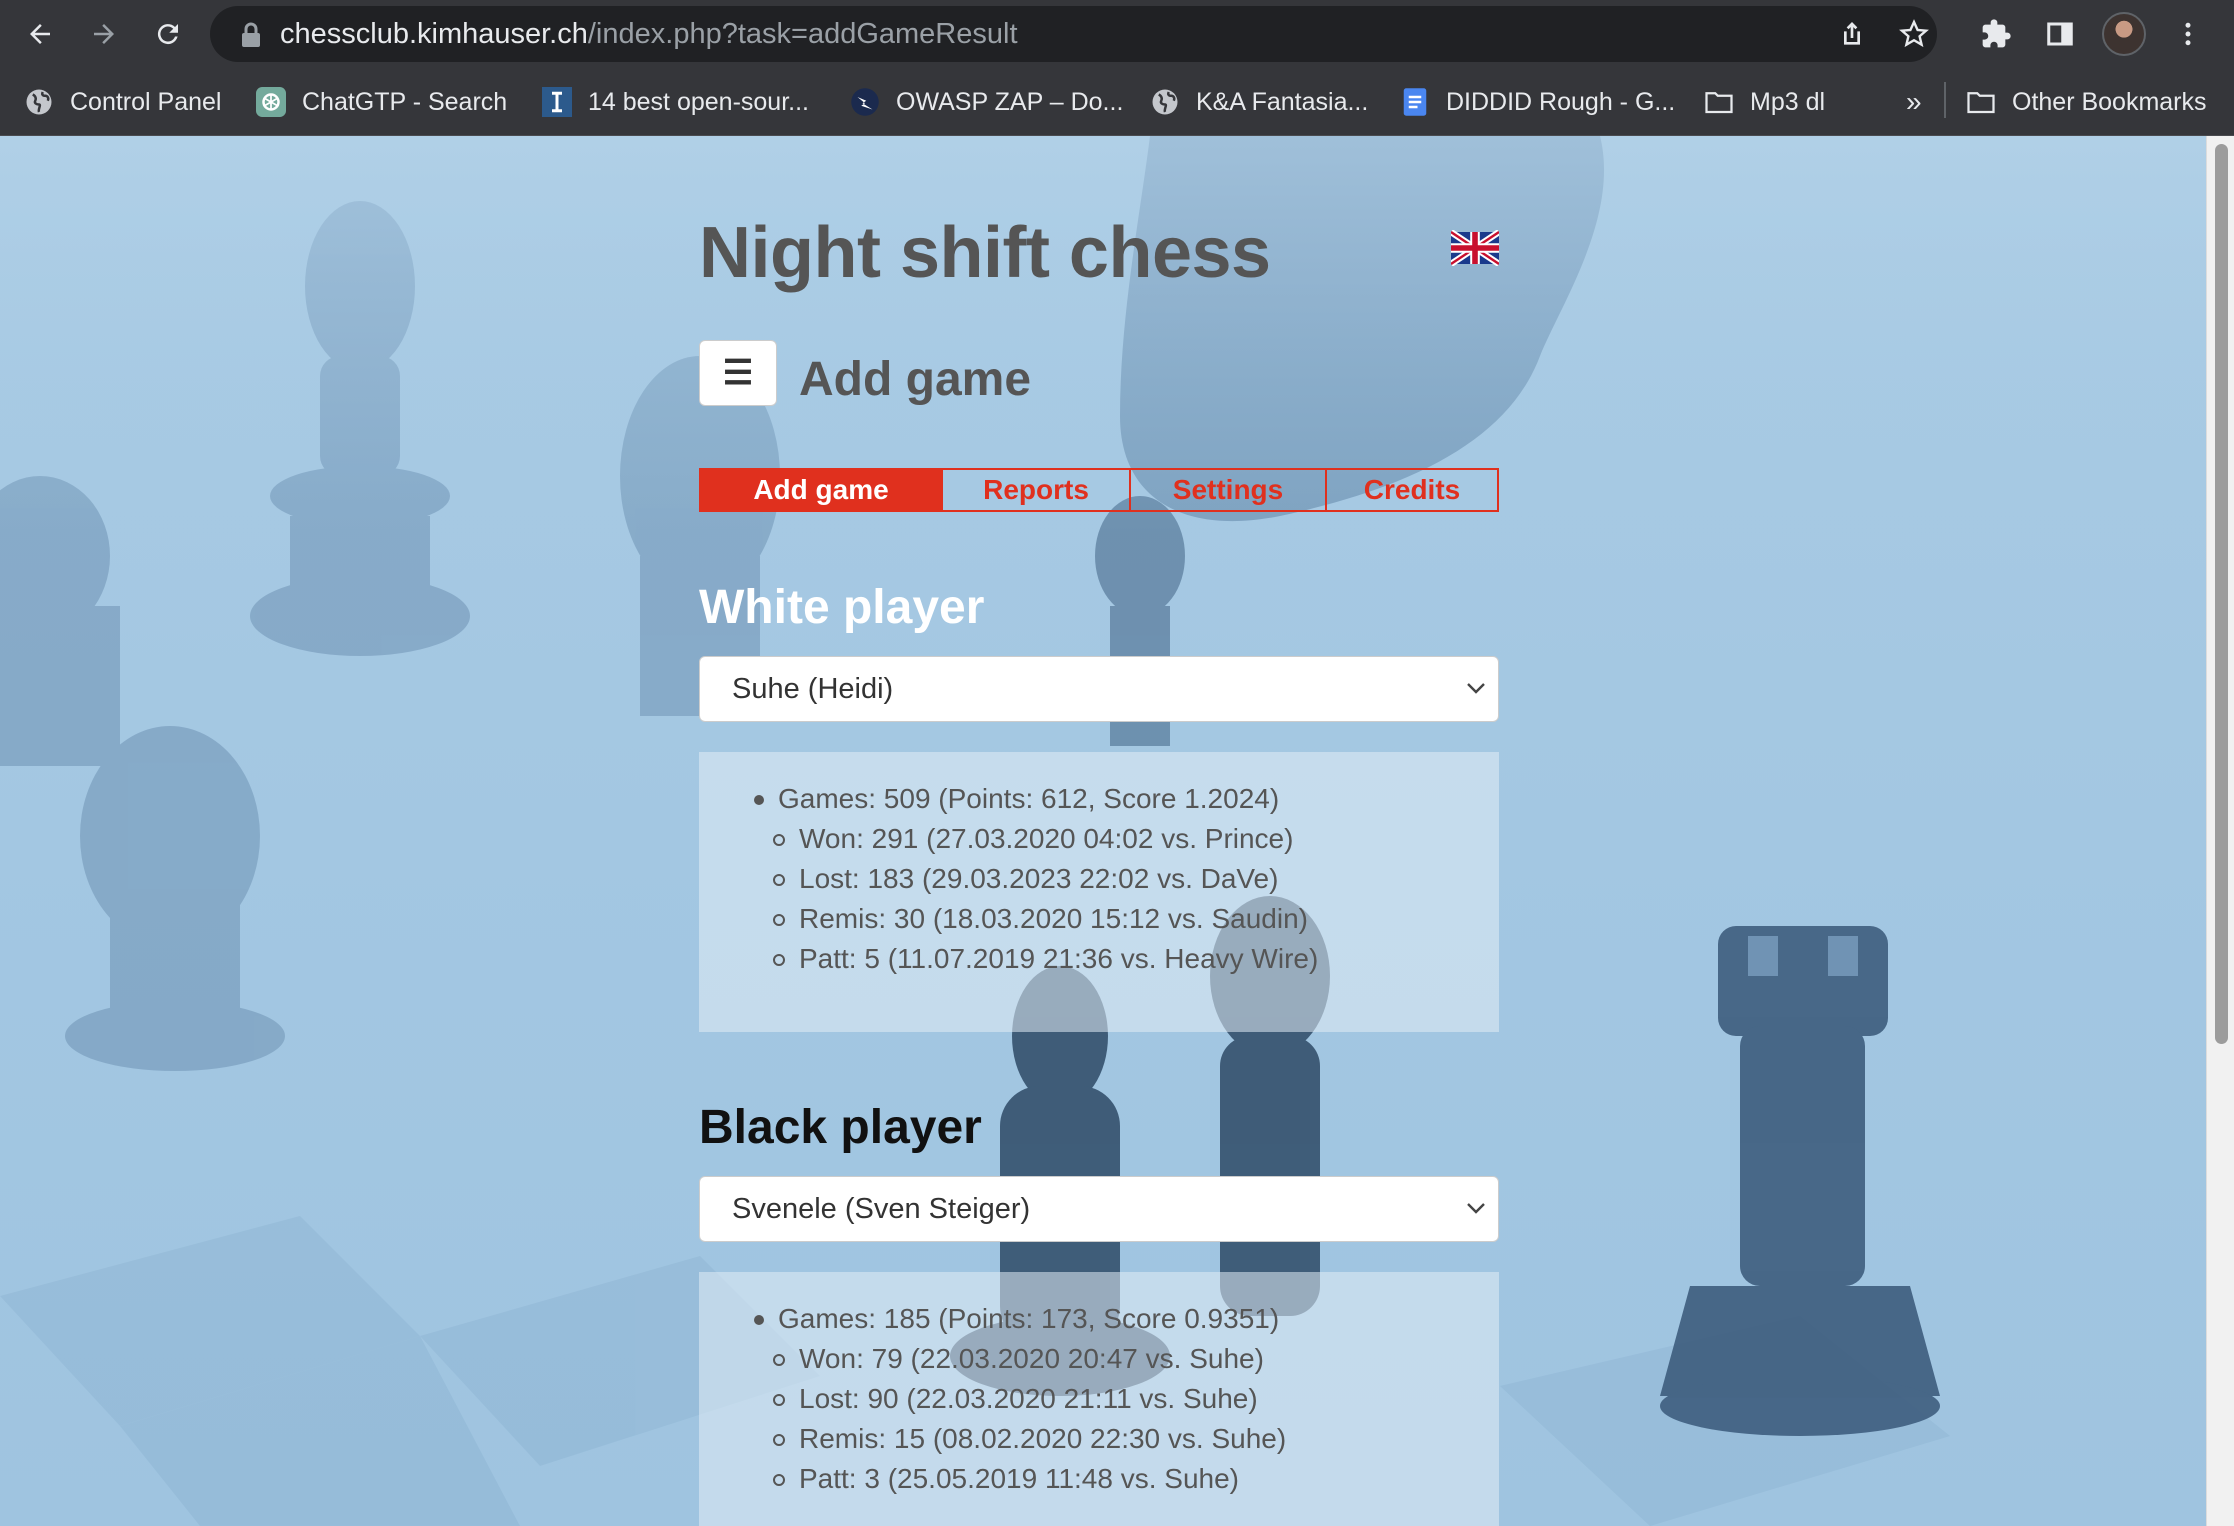  Describe the element at coordinates (813, 689) in the screenshot. I see `white-player-selected: Suhe (Heidi)` at that location.